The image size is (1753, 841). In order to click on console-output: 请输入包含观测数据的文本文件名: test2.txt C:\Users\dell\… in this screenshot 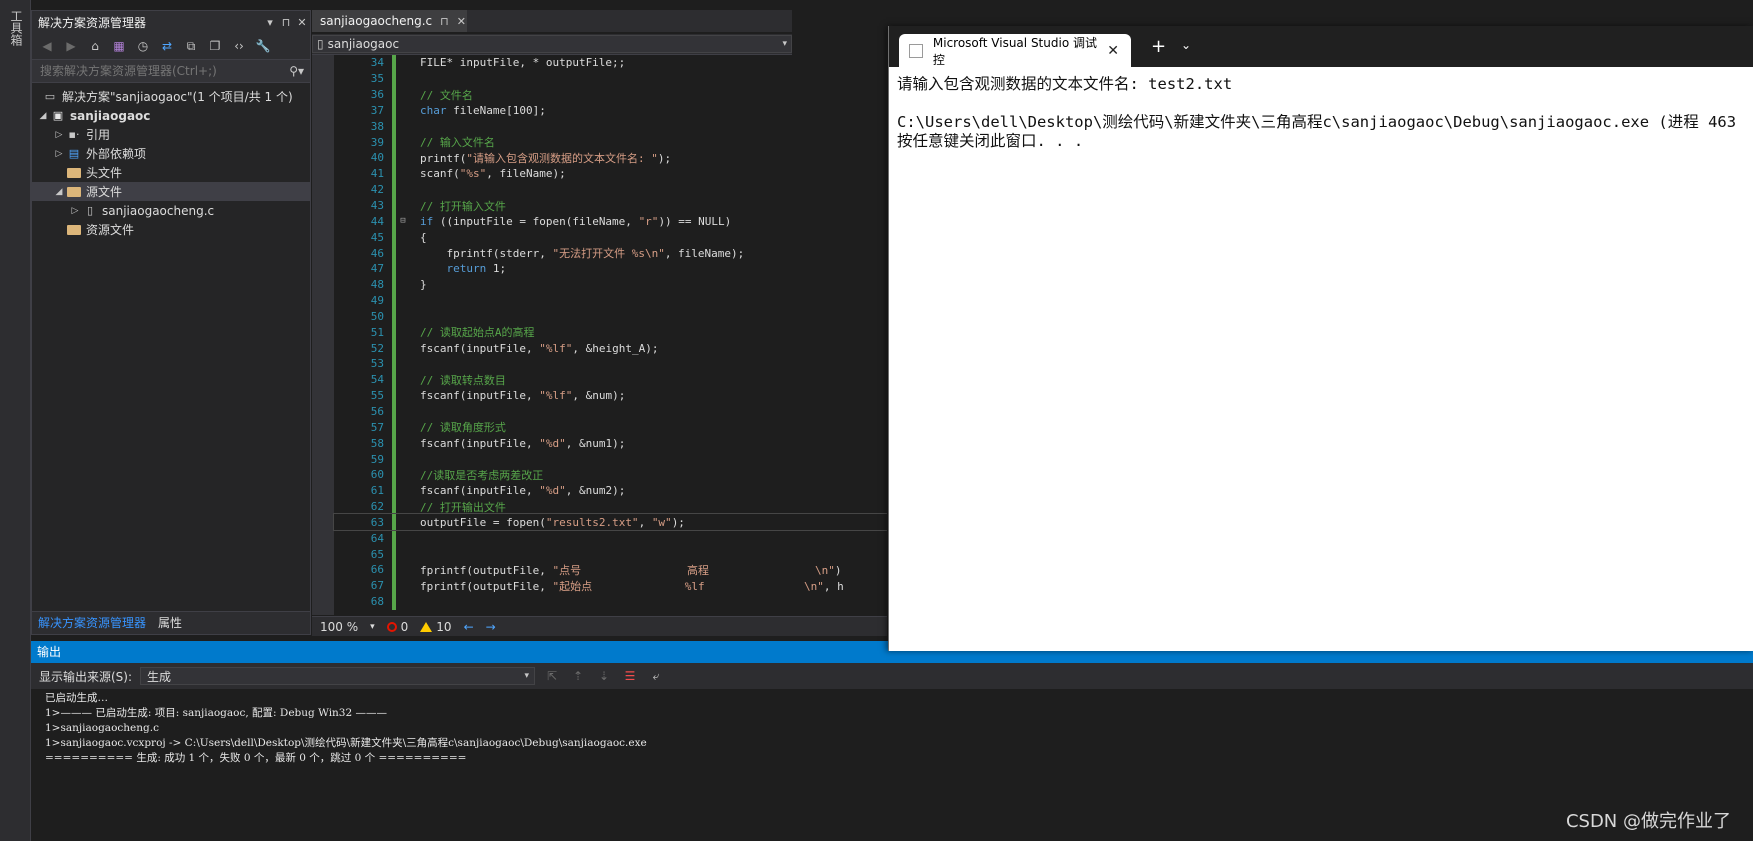, I will do `click(1321, 109)`.